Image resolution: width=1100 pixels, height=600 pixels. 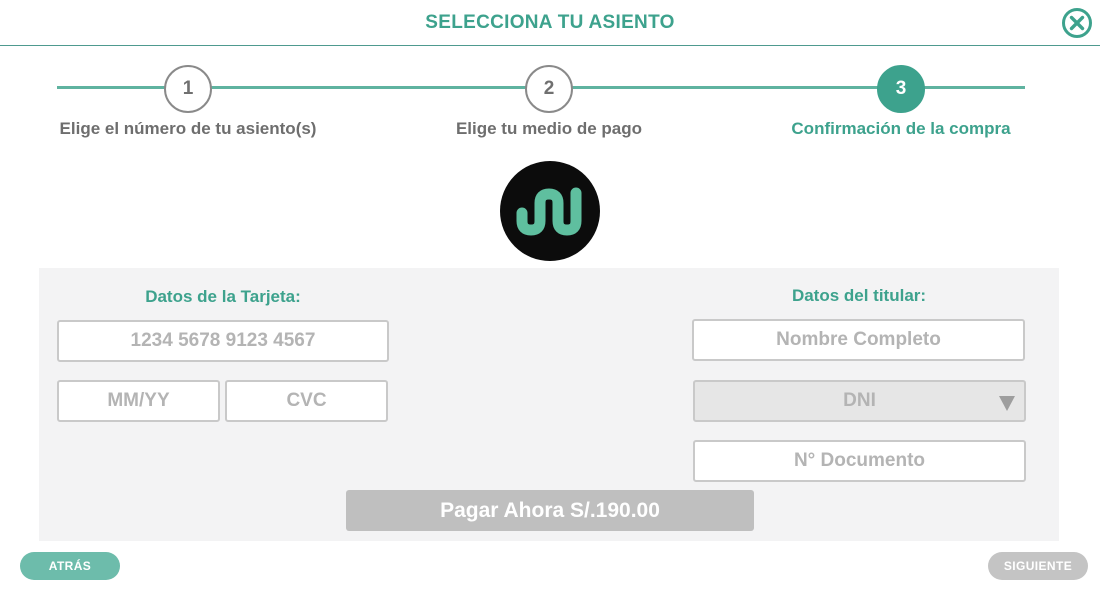 I want to click on dropdown-arrow-icon, so click(x=1007, y=403).